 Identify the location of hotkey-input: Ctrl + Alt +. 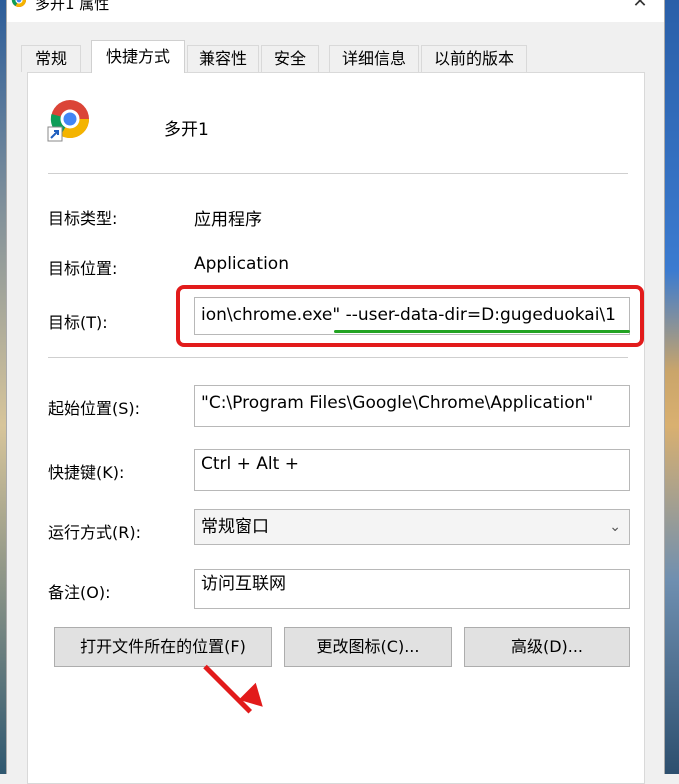
(412, 470).